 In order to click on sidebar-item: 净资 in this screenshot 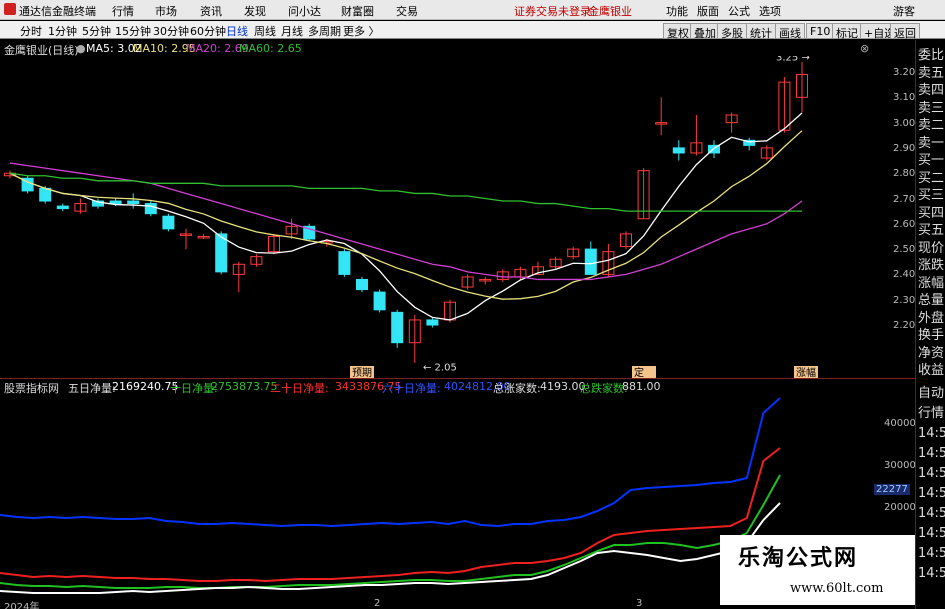, I will do `click(931, 353)`.